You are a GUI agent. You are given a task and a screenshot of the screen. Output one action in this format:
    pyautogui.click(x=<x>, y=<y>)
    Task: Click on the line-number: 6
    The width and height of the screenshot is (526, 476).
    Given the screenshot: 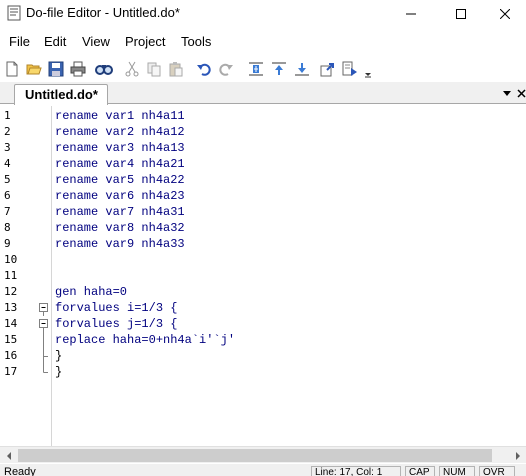 What is the action you would take?
    pyautogui.click(x=7, y=195)
    